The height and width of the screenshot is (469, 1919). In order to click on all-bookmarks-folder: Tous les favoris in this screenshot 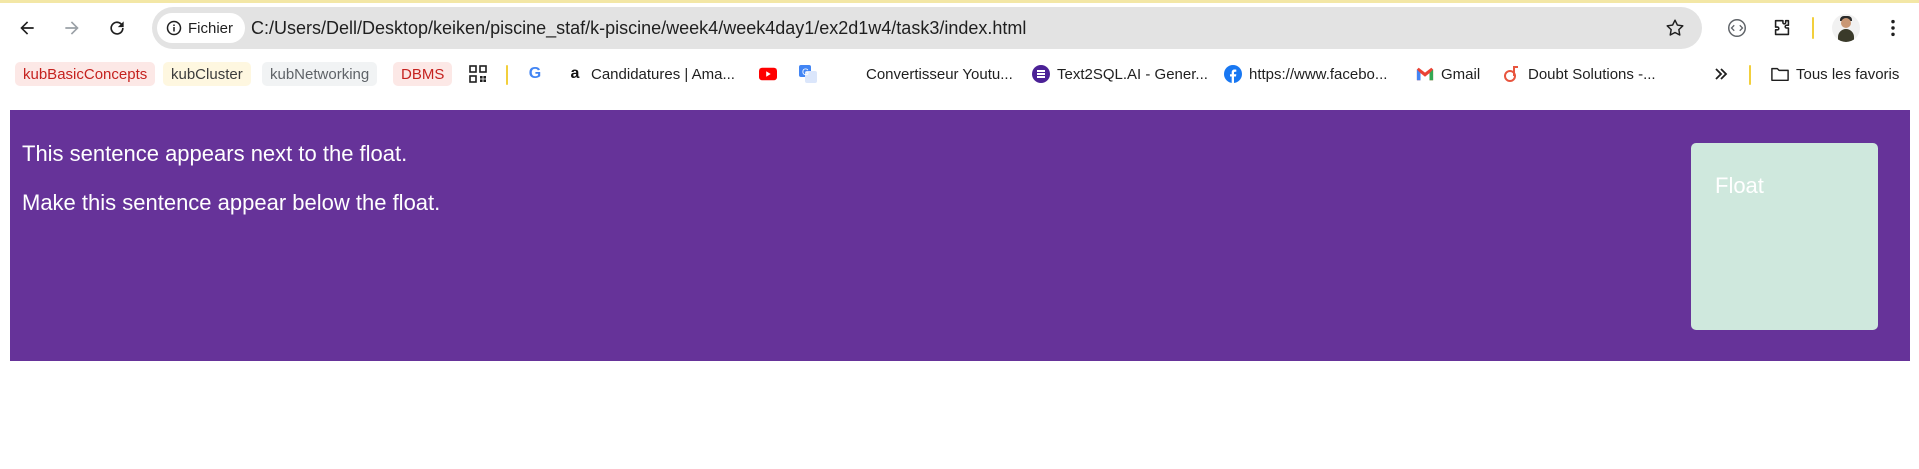, I will do `click(1835, 74)`.